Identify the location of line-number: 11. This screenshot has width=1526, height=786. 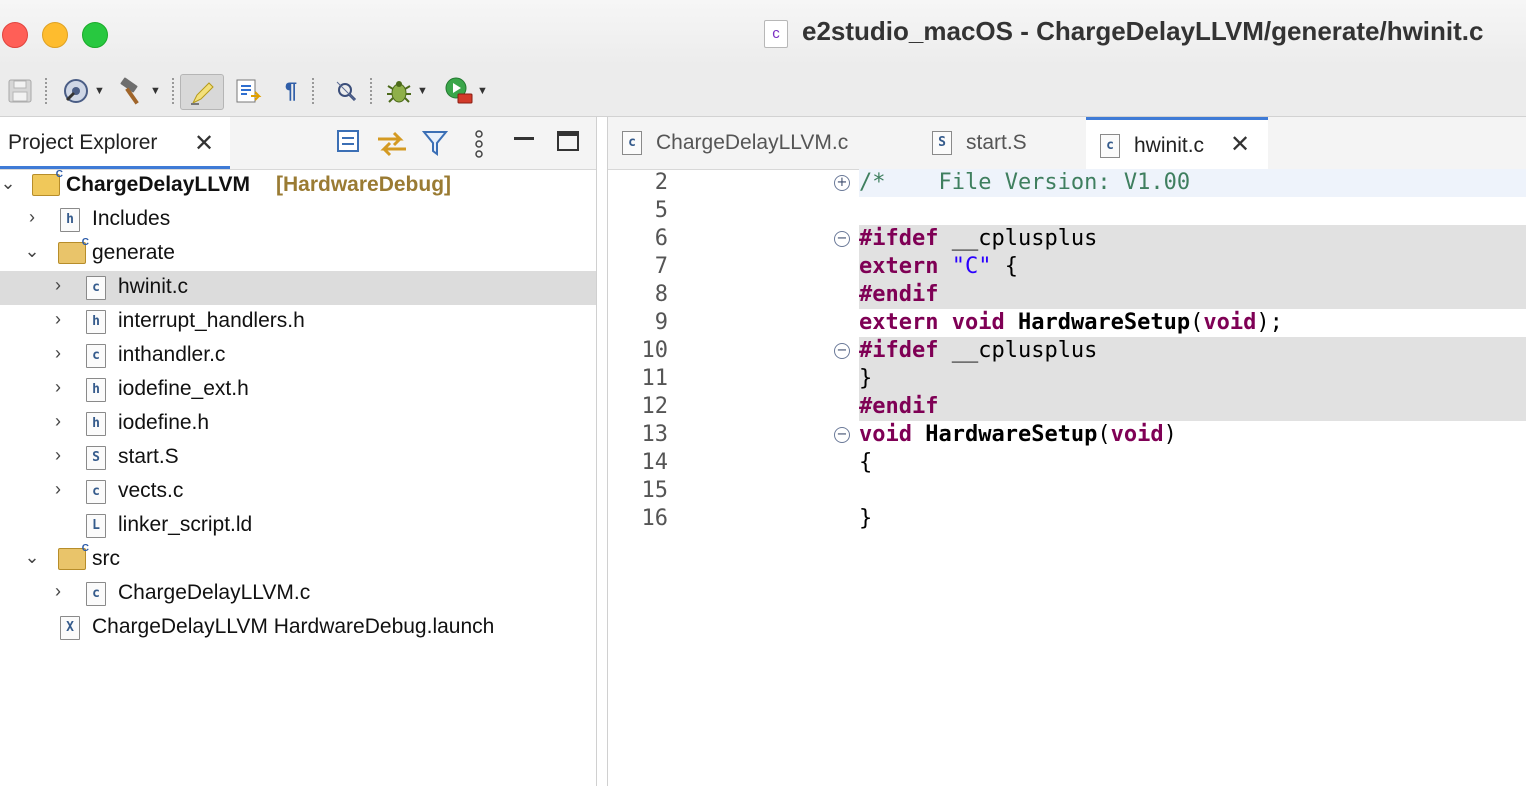
(655, 378).